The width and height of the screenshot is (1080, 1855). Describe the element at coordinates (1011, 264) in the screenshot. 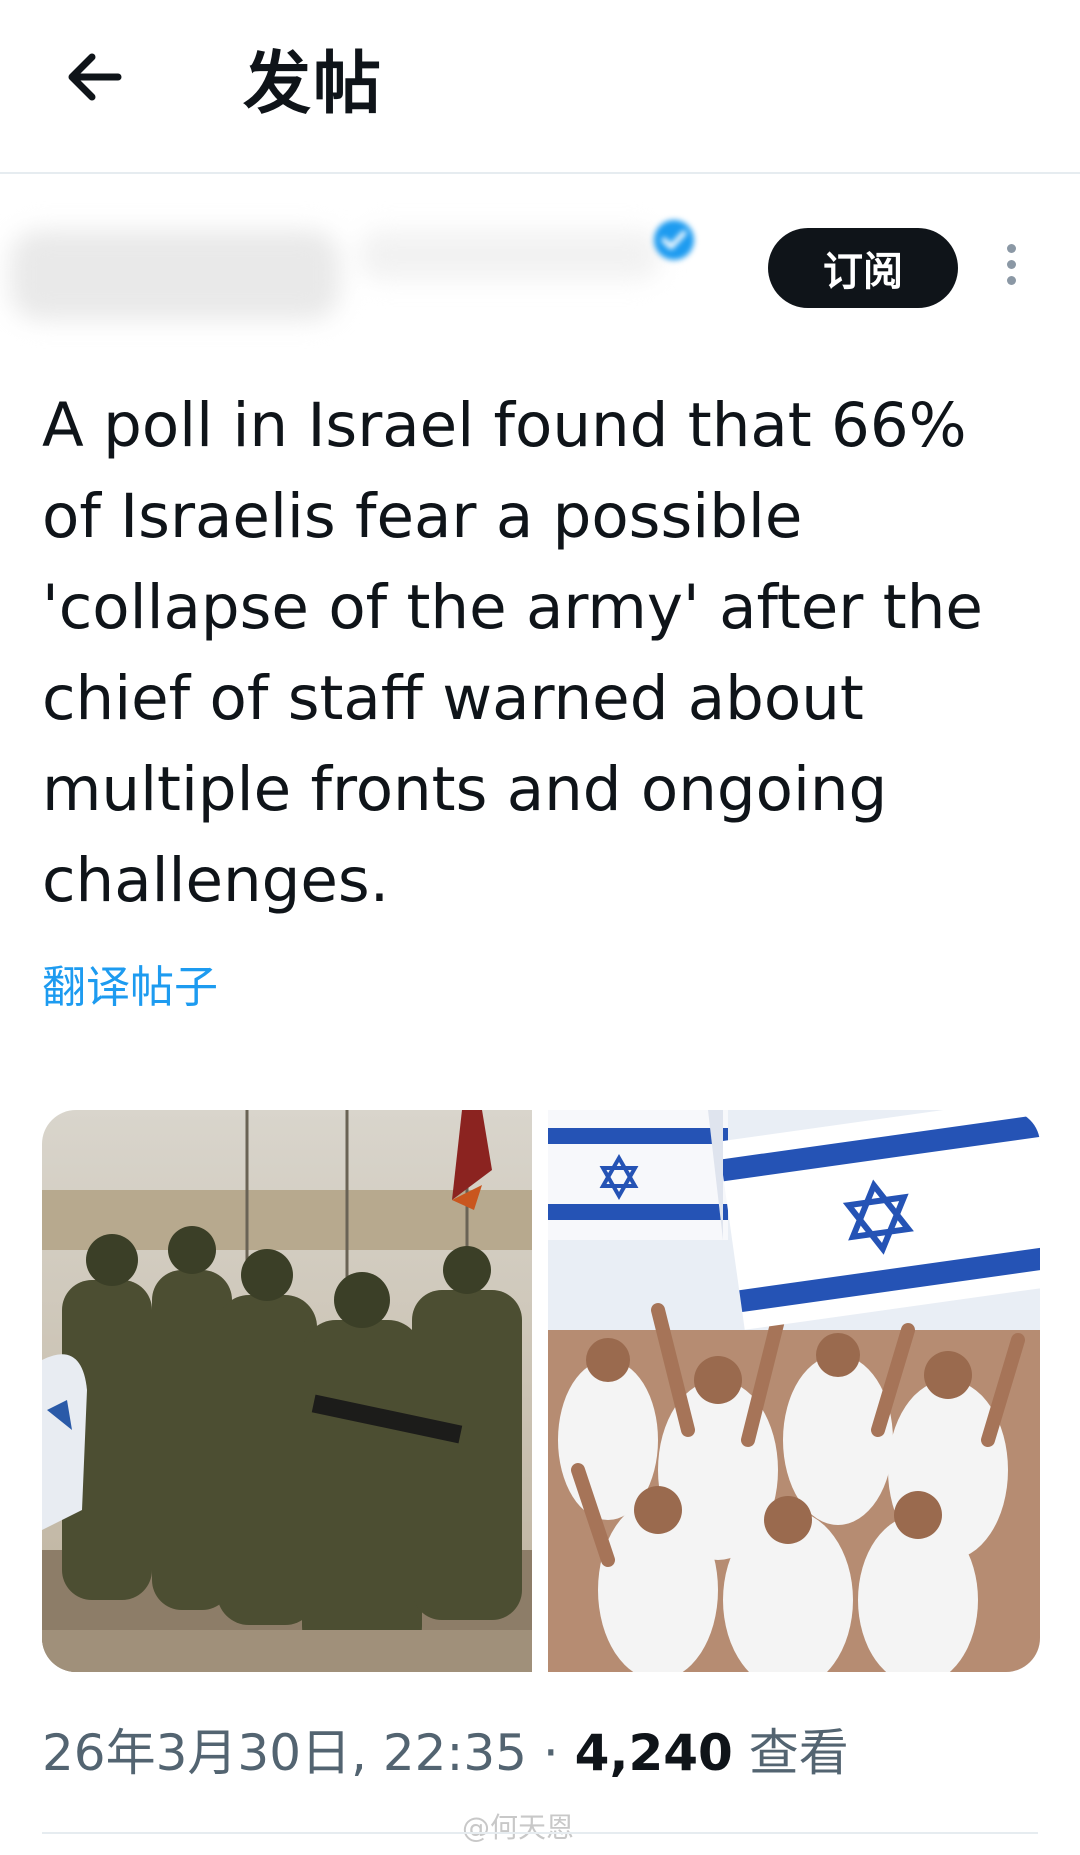

I see `more-vertical-icon` at that location.